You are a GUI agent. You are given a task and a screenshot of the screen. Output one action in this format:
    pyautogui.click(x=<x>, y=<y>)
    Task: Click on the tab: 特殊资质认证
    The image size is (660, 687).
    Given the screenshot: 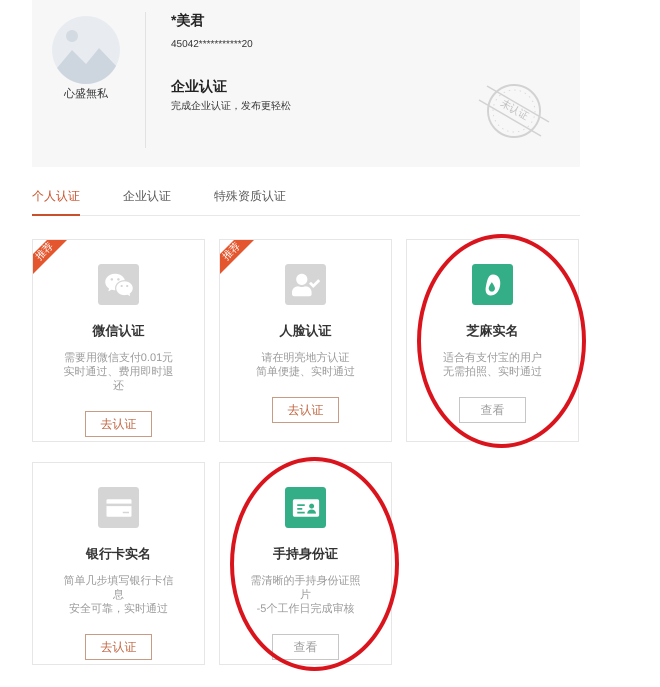 What is the action you would take?
    pyautogui.click(x=250, y=202)
    